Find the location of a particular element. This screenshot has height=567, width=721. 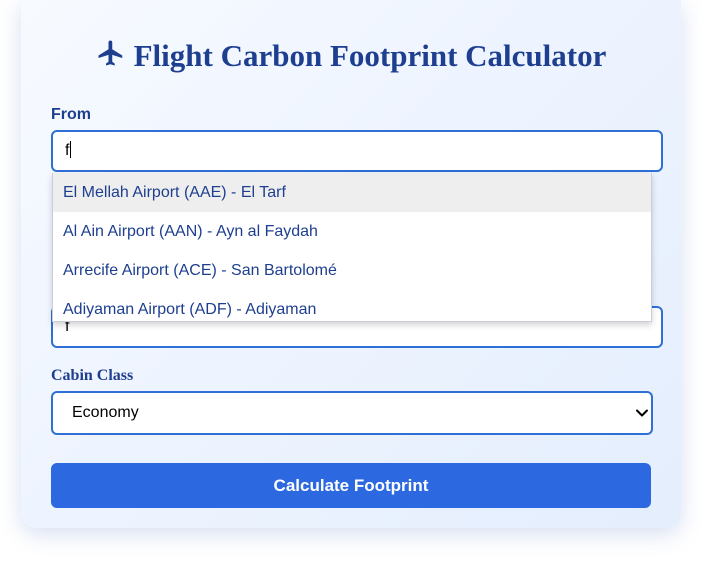

text-caret is located at coordinates (71, 149).